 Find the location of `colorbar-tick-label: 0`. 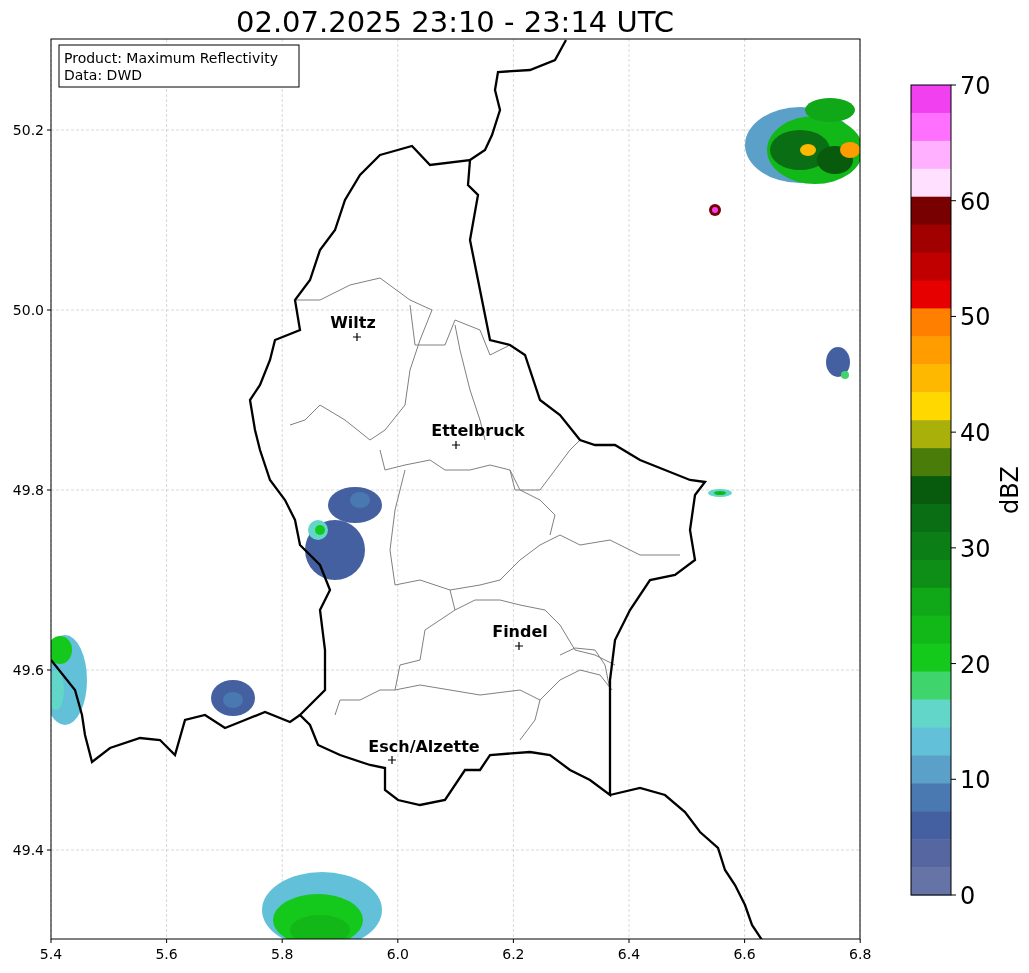

colorbar-tick-label: 0 is located at coordinates (968, 896).